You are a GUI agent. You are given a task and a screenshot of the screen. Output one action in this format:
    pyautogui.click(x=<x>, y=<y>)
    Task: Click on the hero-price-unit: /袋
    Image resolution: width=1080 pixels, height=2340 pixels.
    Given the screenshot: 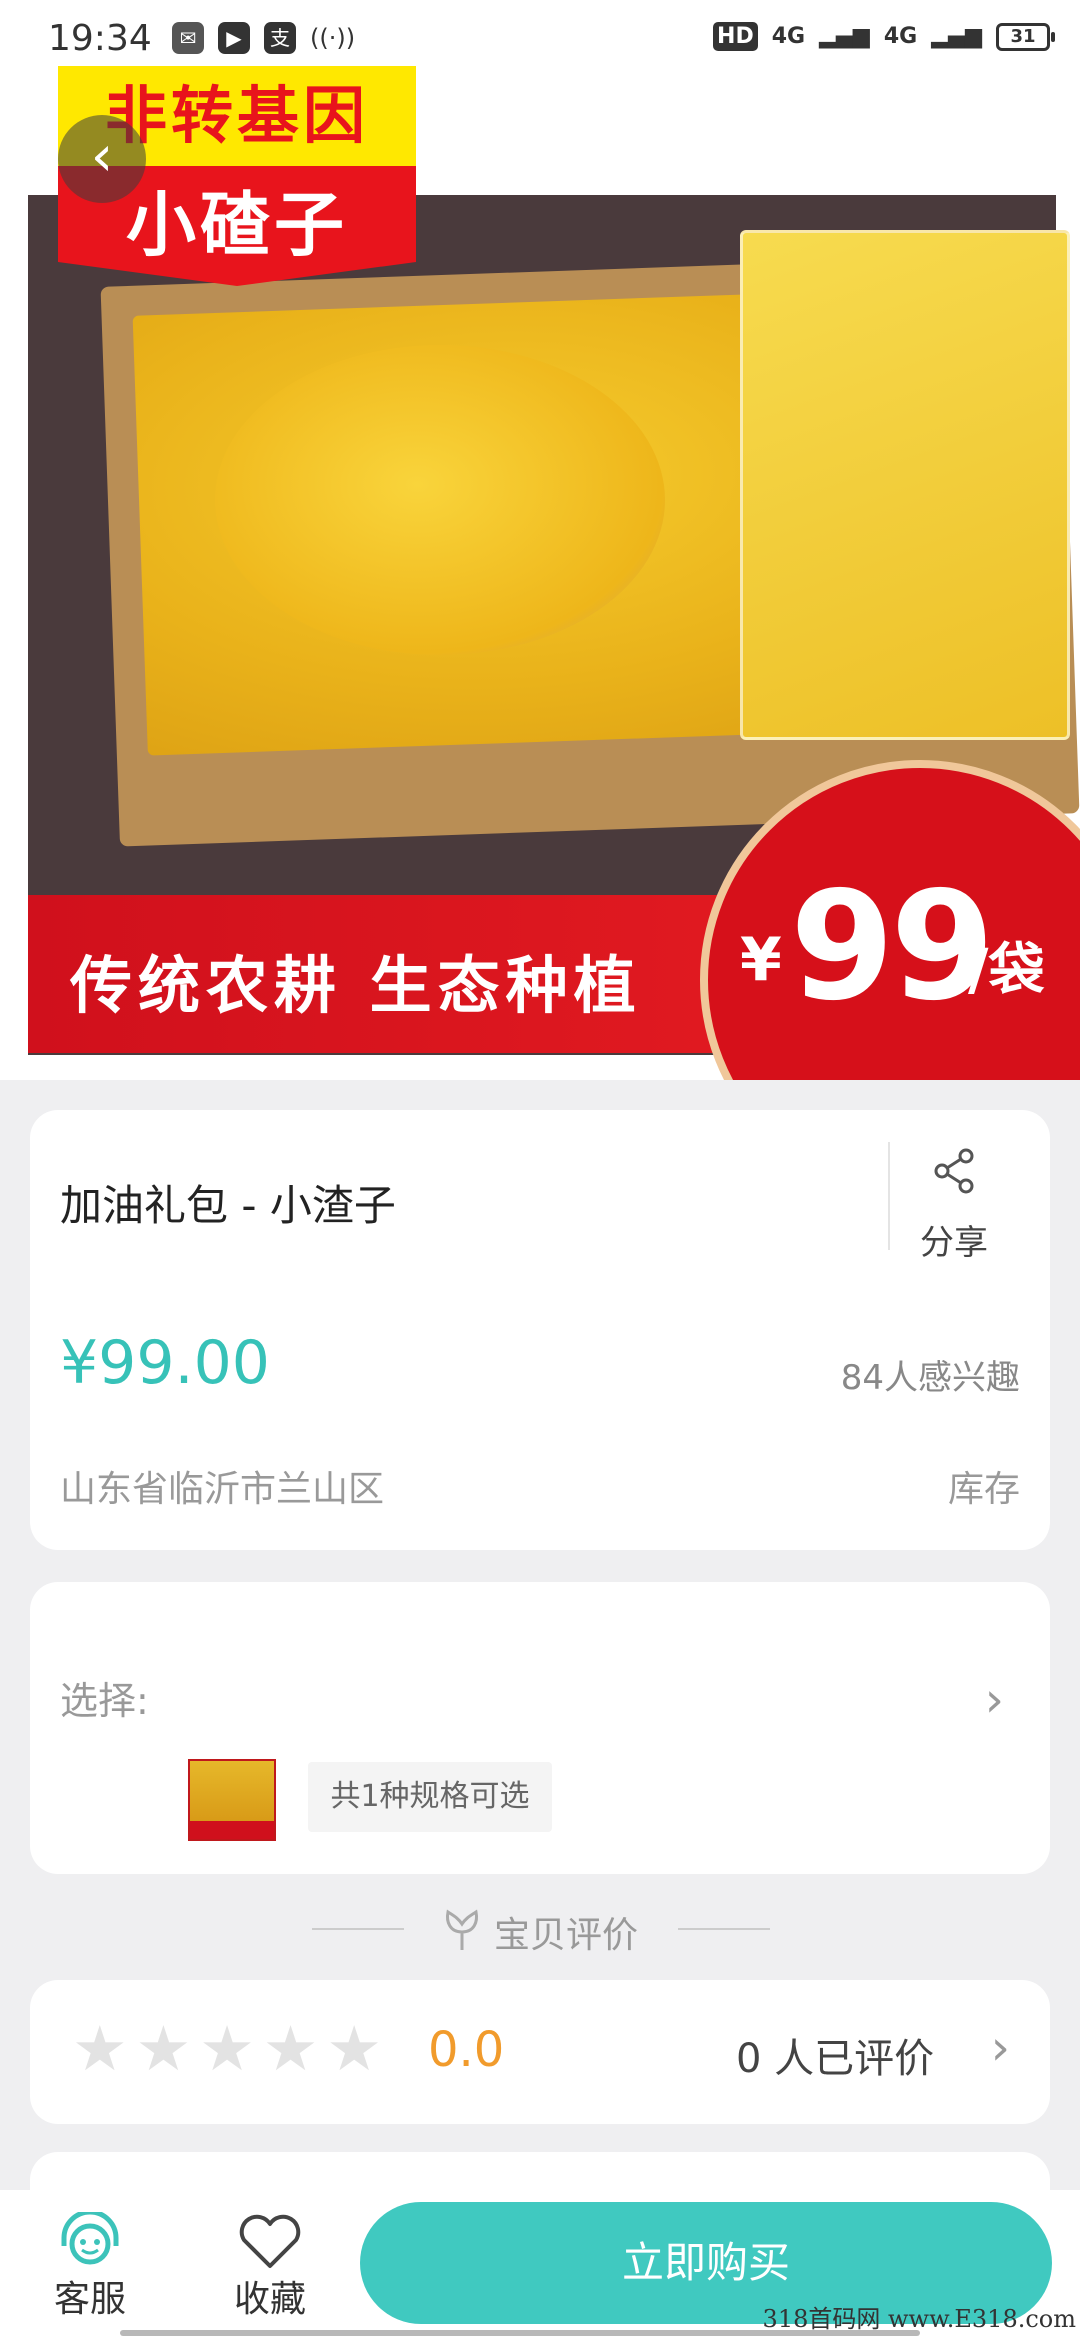 What is the action you would take?
    pyautogui.click(x=1006, y=970)
    